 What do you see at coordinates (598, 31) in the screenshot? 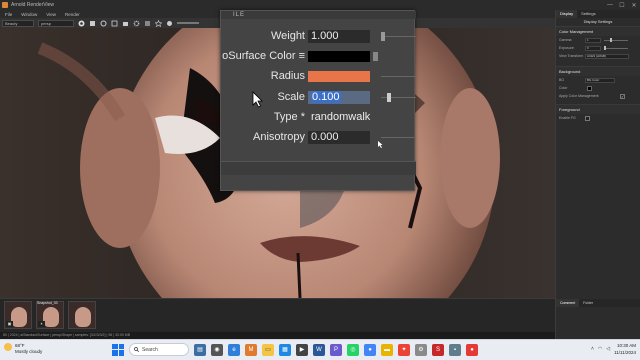
I see `color-management-heading: Color Management` at bounding box center [598, 31].